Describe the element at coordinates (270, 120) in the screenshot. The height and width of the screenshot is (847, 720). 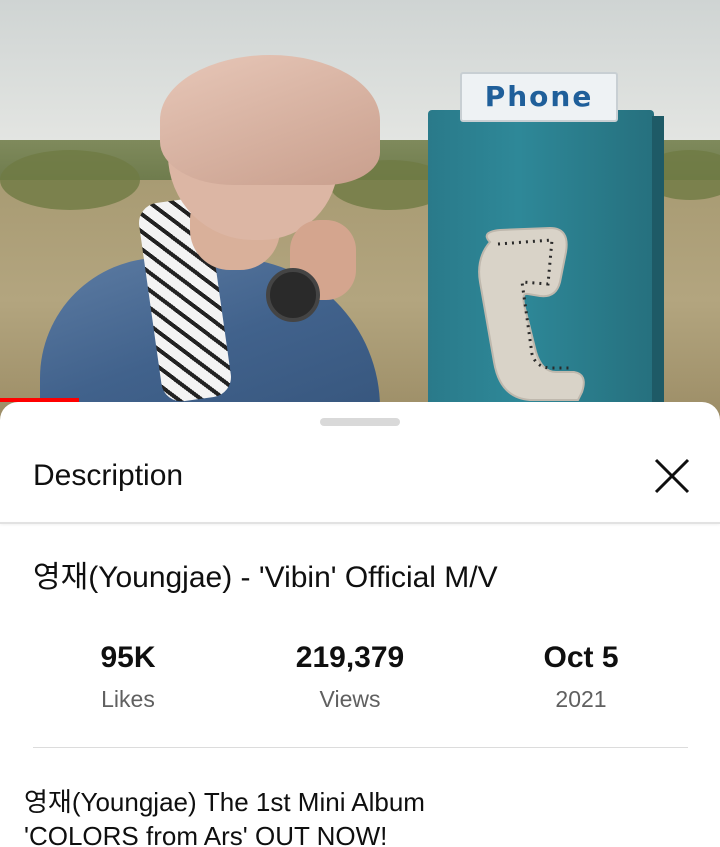
I see `person-hair` at that location.